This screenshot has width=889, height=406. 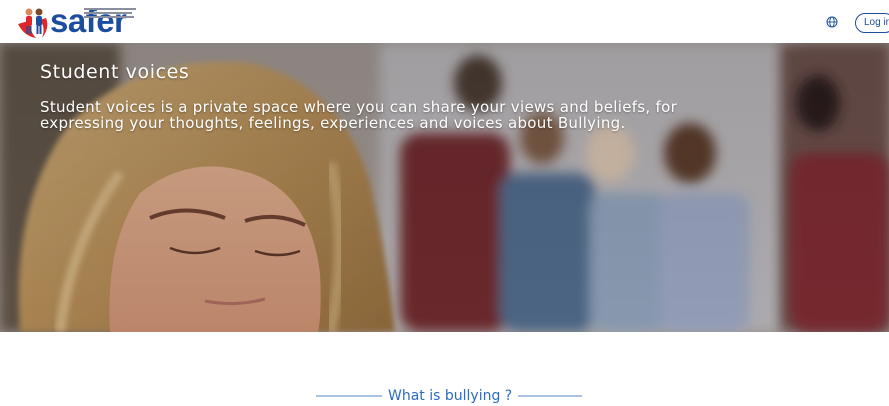 What do you see at coordinates (33, 23) in the screenshot?
I see `logo-figures-icon` at bounding box center [33, 23].